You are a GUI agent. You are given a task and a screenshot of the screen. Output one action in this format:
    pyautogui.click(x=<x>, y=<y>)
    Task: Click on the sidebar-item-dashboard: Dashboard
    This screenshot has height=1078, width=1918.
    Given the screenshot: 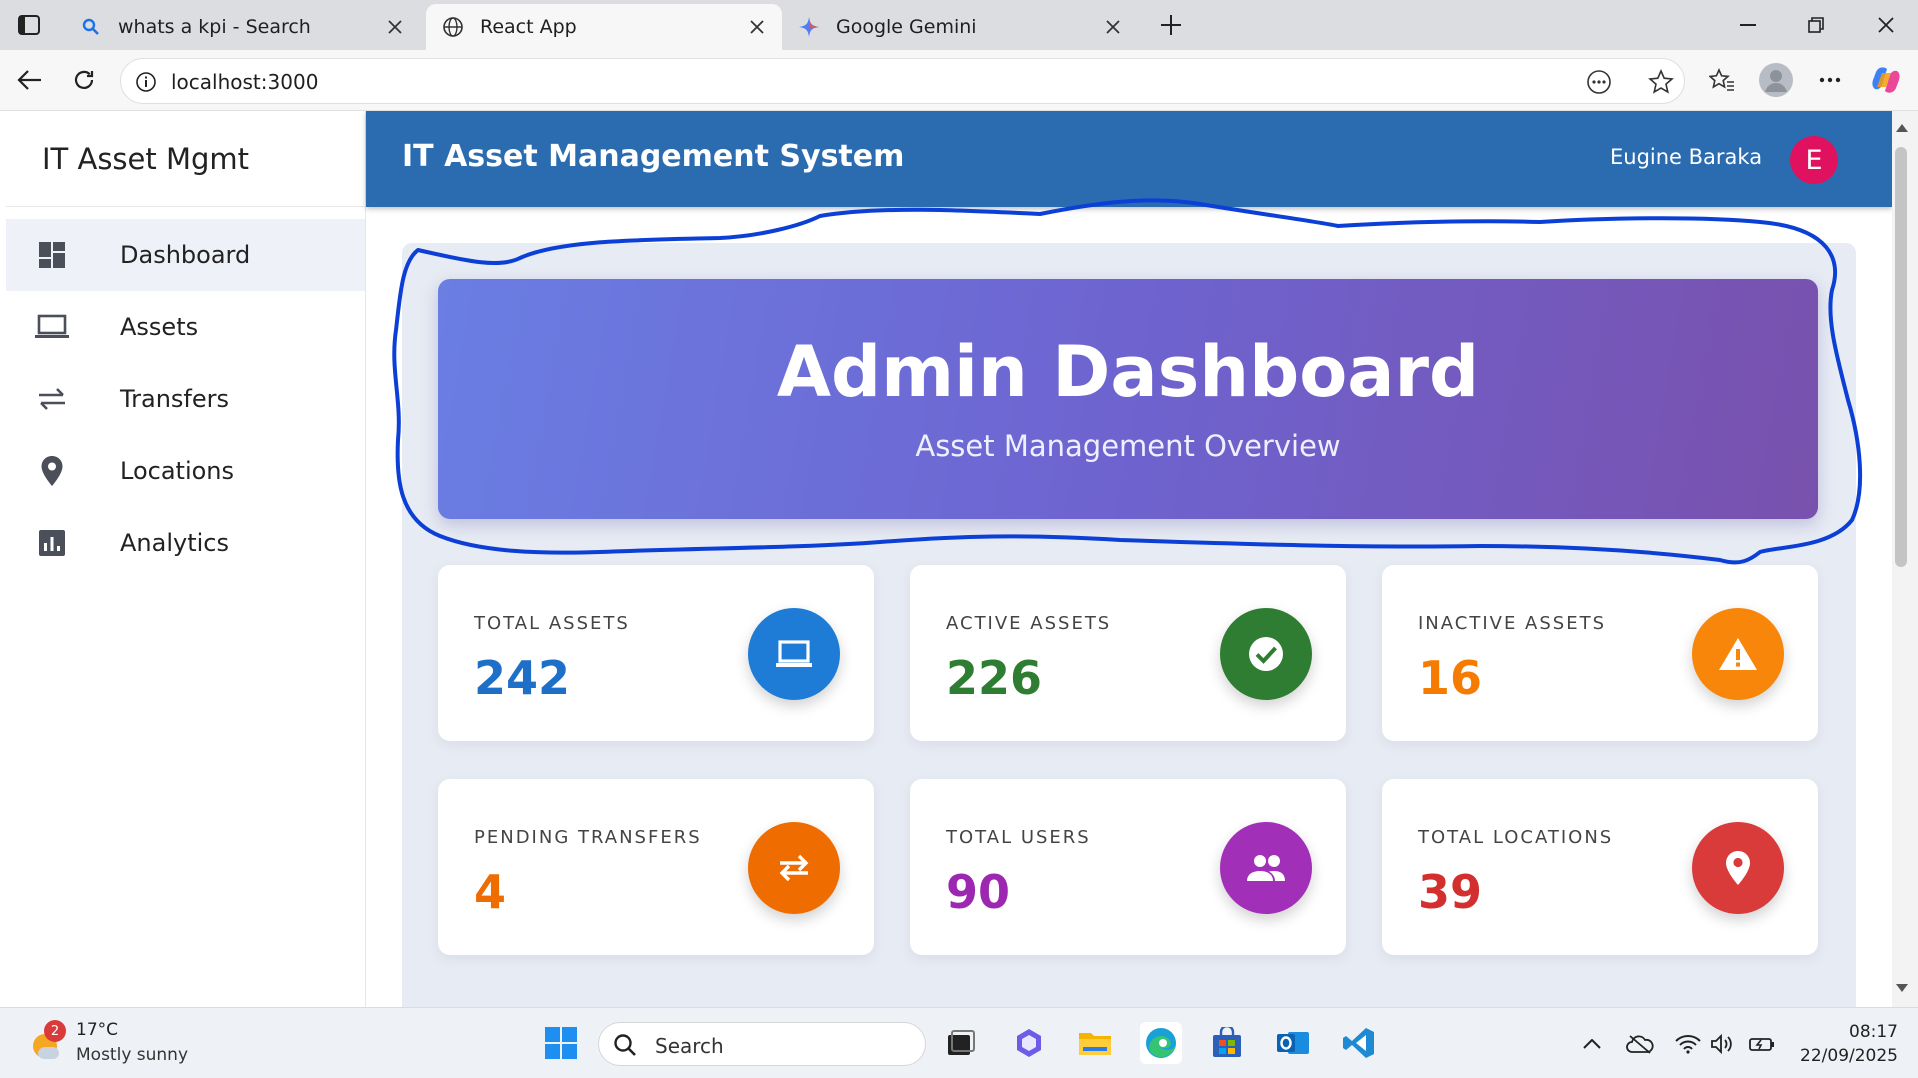 What is the action you would take?
    pyautogui.click(x=185, y=255)
    